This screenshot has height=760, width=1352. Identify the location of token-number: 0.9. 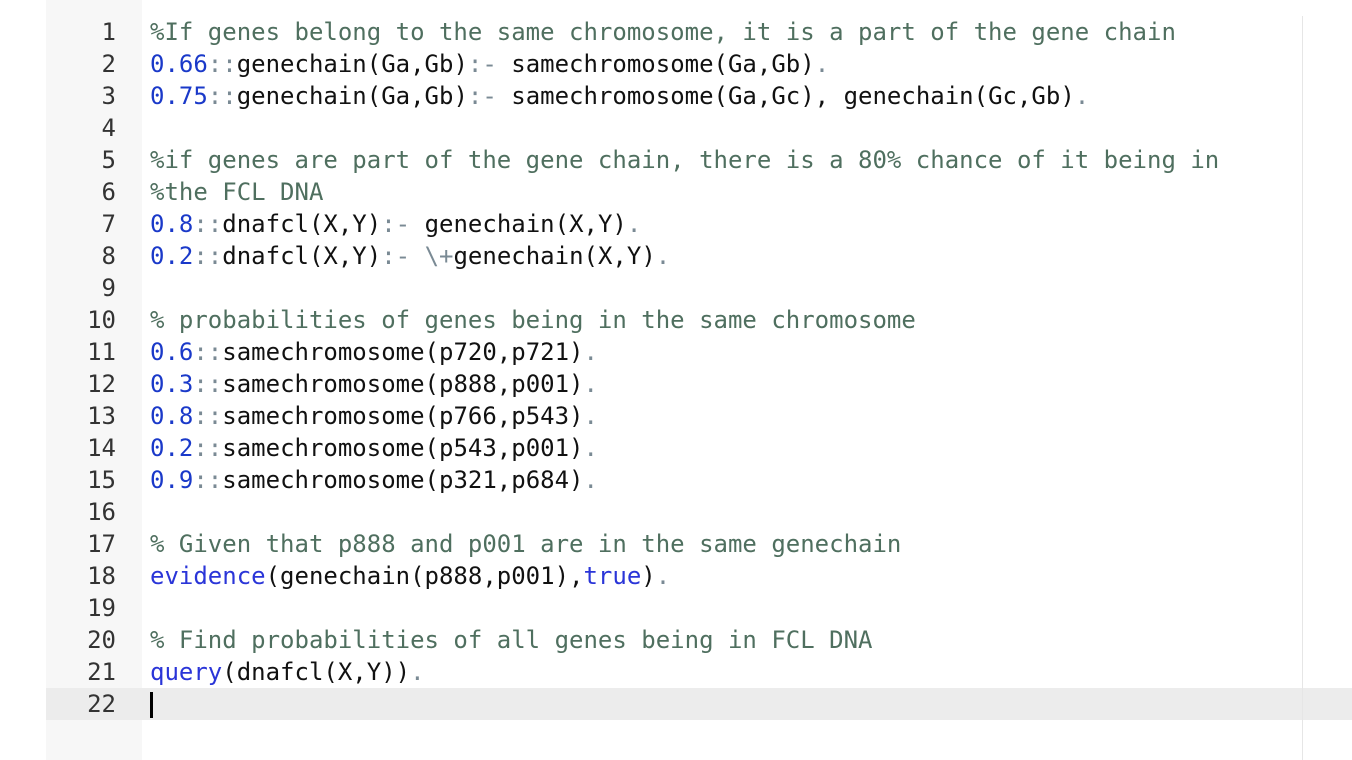
(172, 480).